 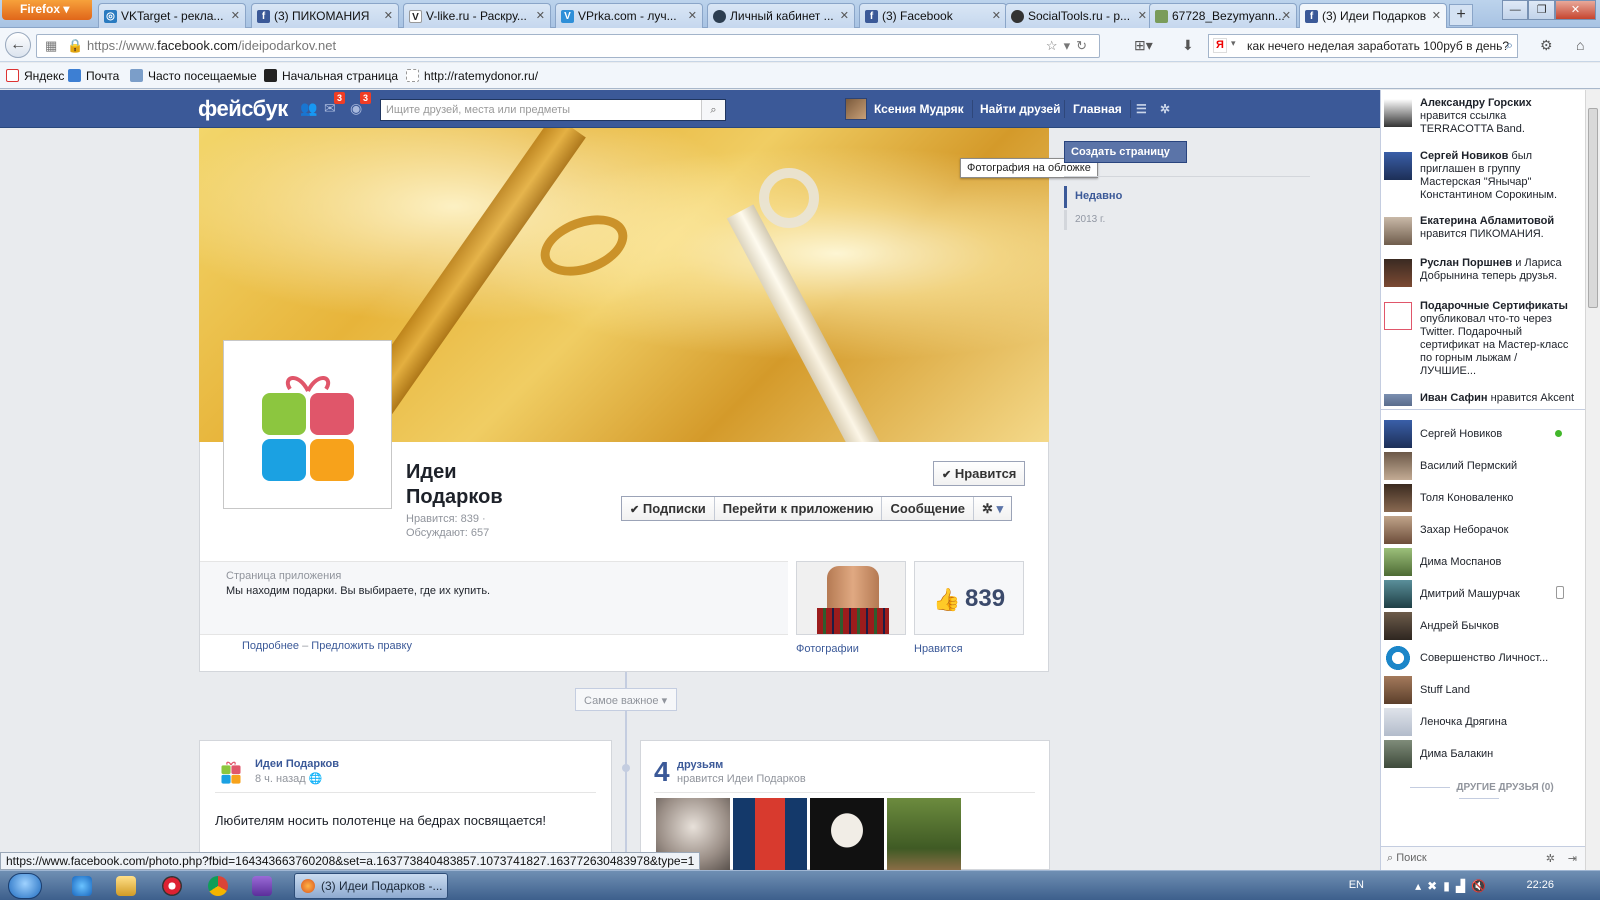 I want to click on internet-explorer-icon, so click(x=82, y=886).